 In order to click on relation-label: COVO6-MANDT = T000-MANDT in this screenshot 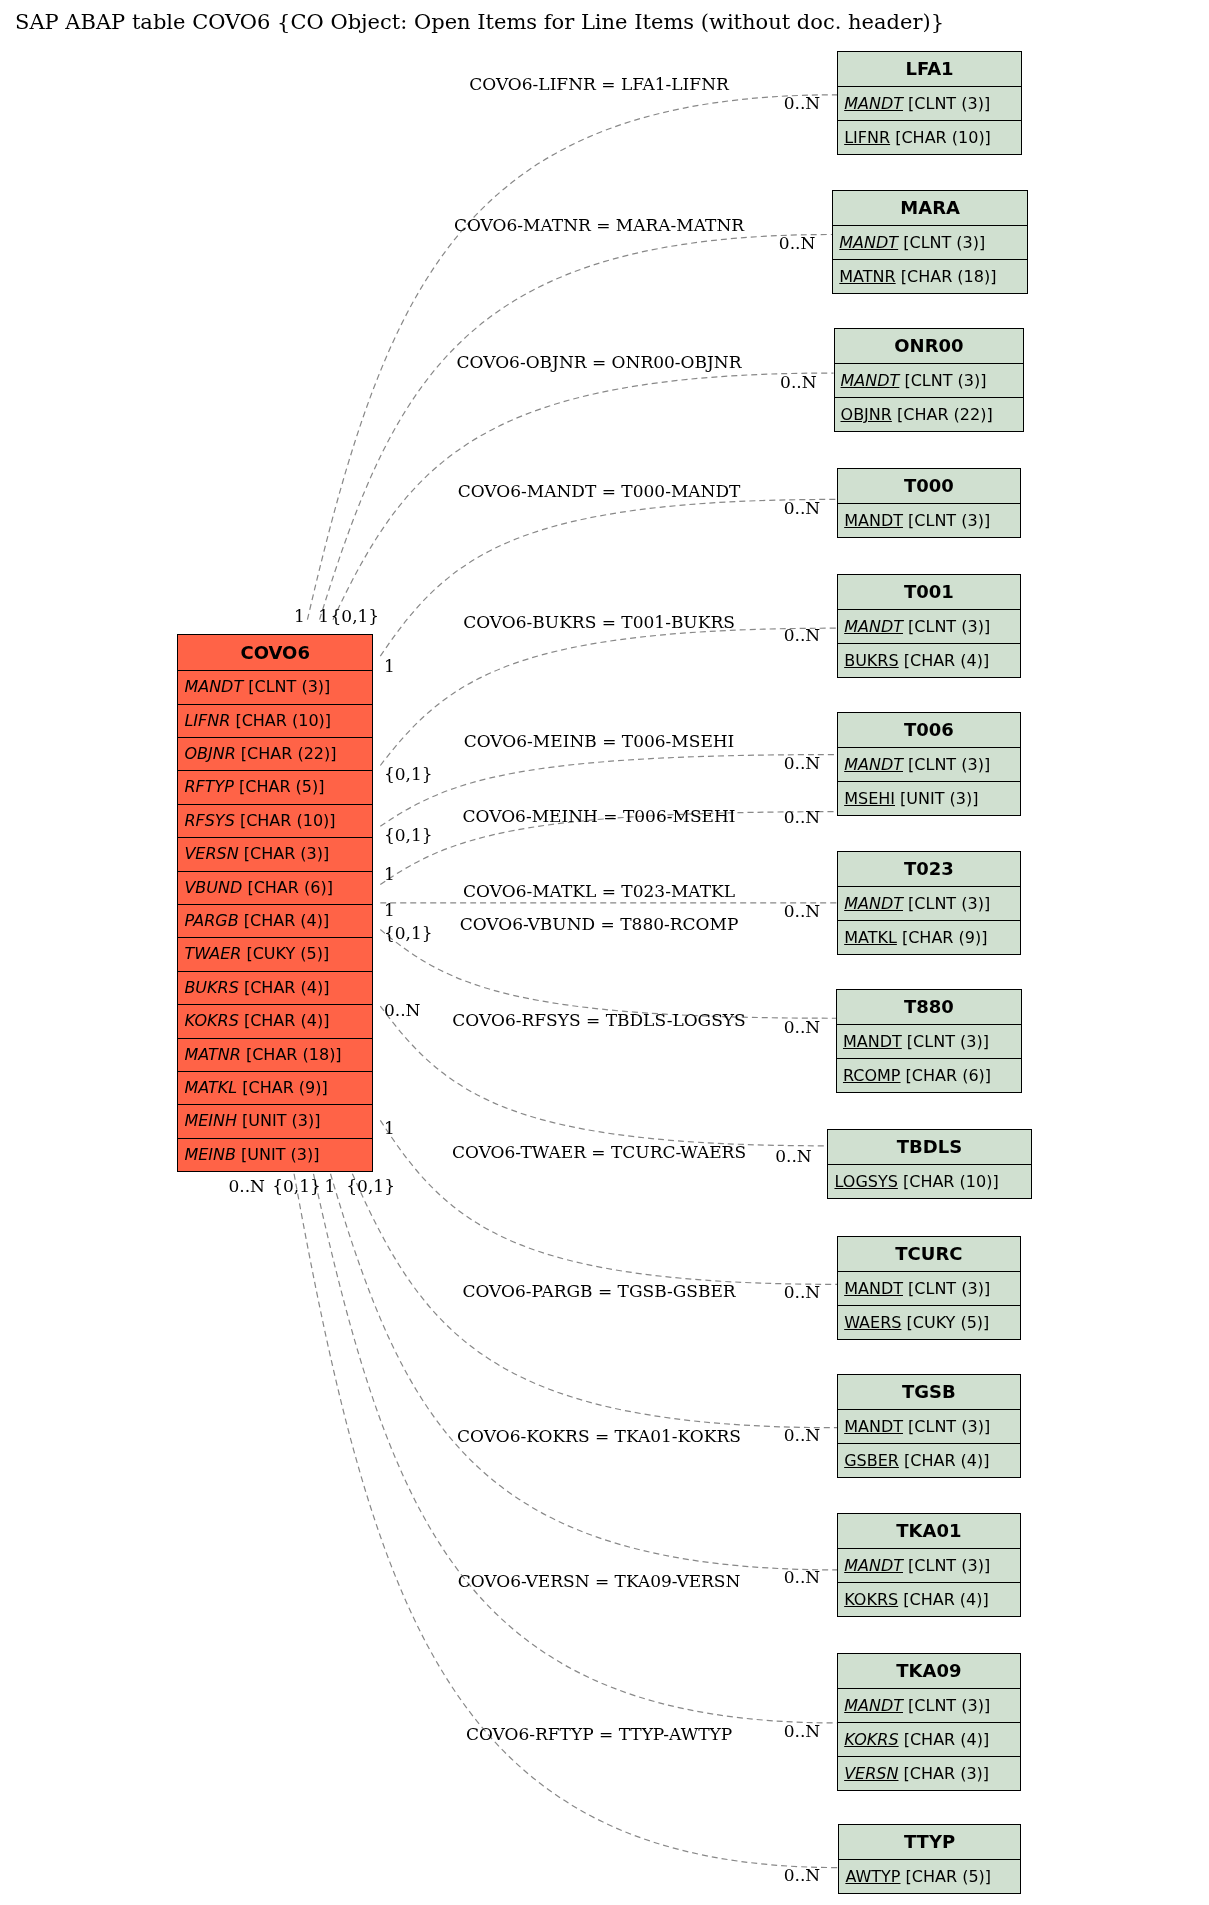, I will do `click(599, 491)`.